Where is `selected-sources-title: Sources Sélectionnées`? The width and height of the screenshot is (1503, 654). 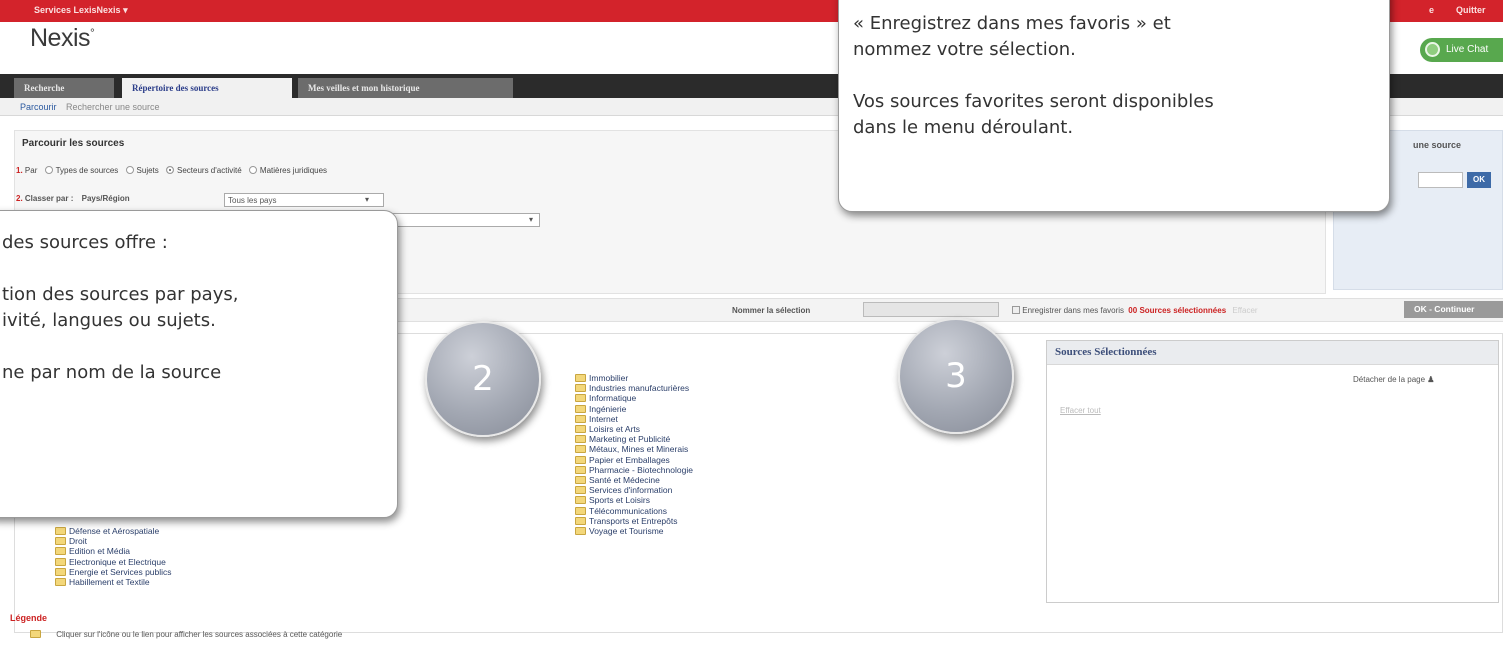 selected-sources-title: Sources Sélectionnées is located at coordinates (1272, 353).